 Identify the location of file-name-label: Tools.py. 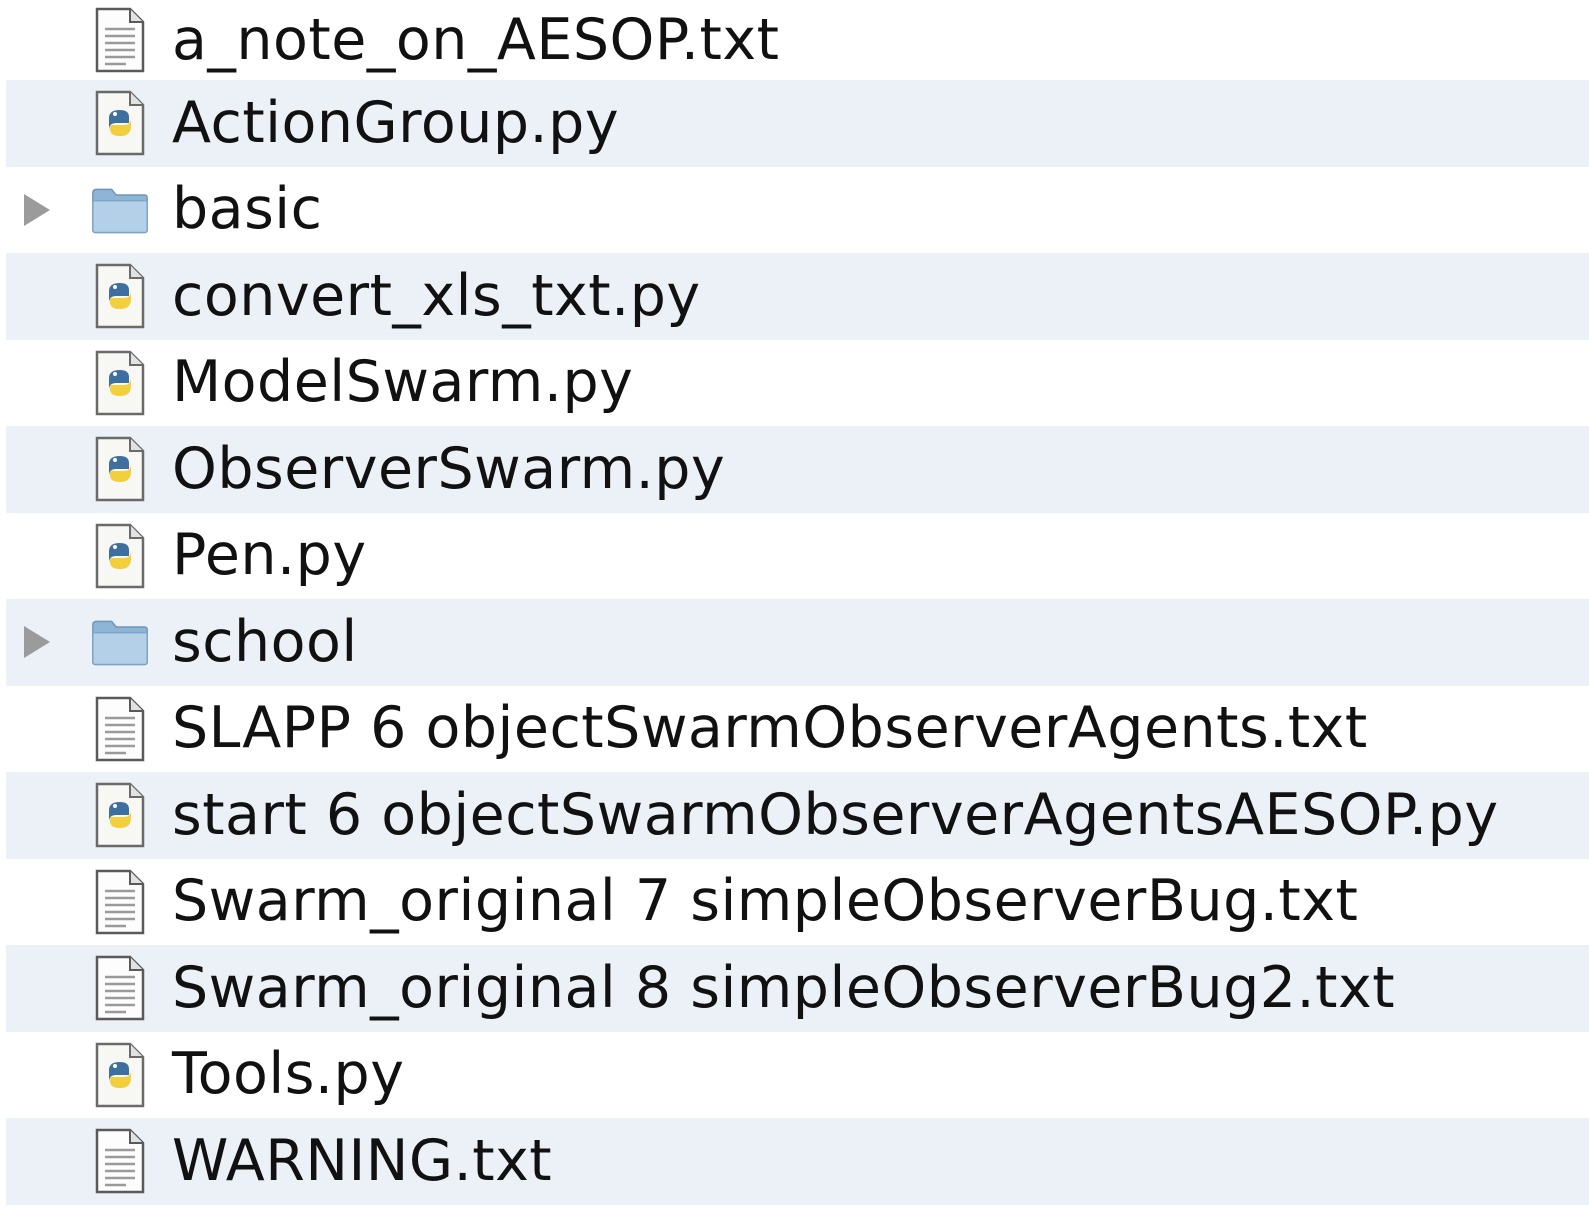
(288, 1074).